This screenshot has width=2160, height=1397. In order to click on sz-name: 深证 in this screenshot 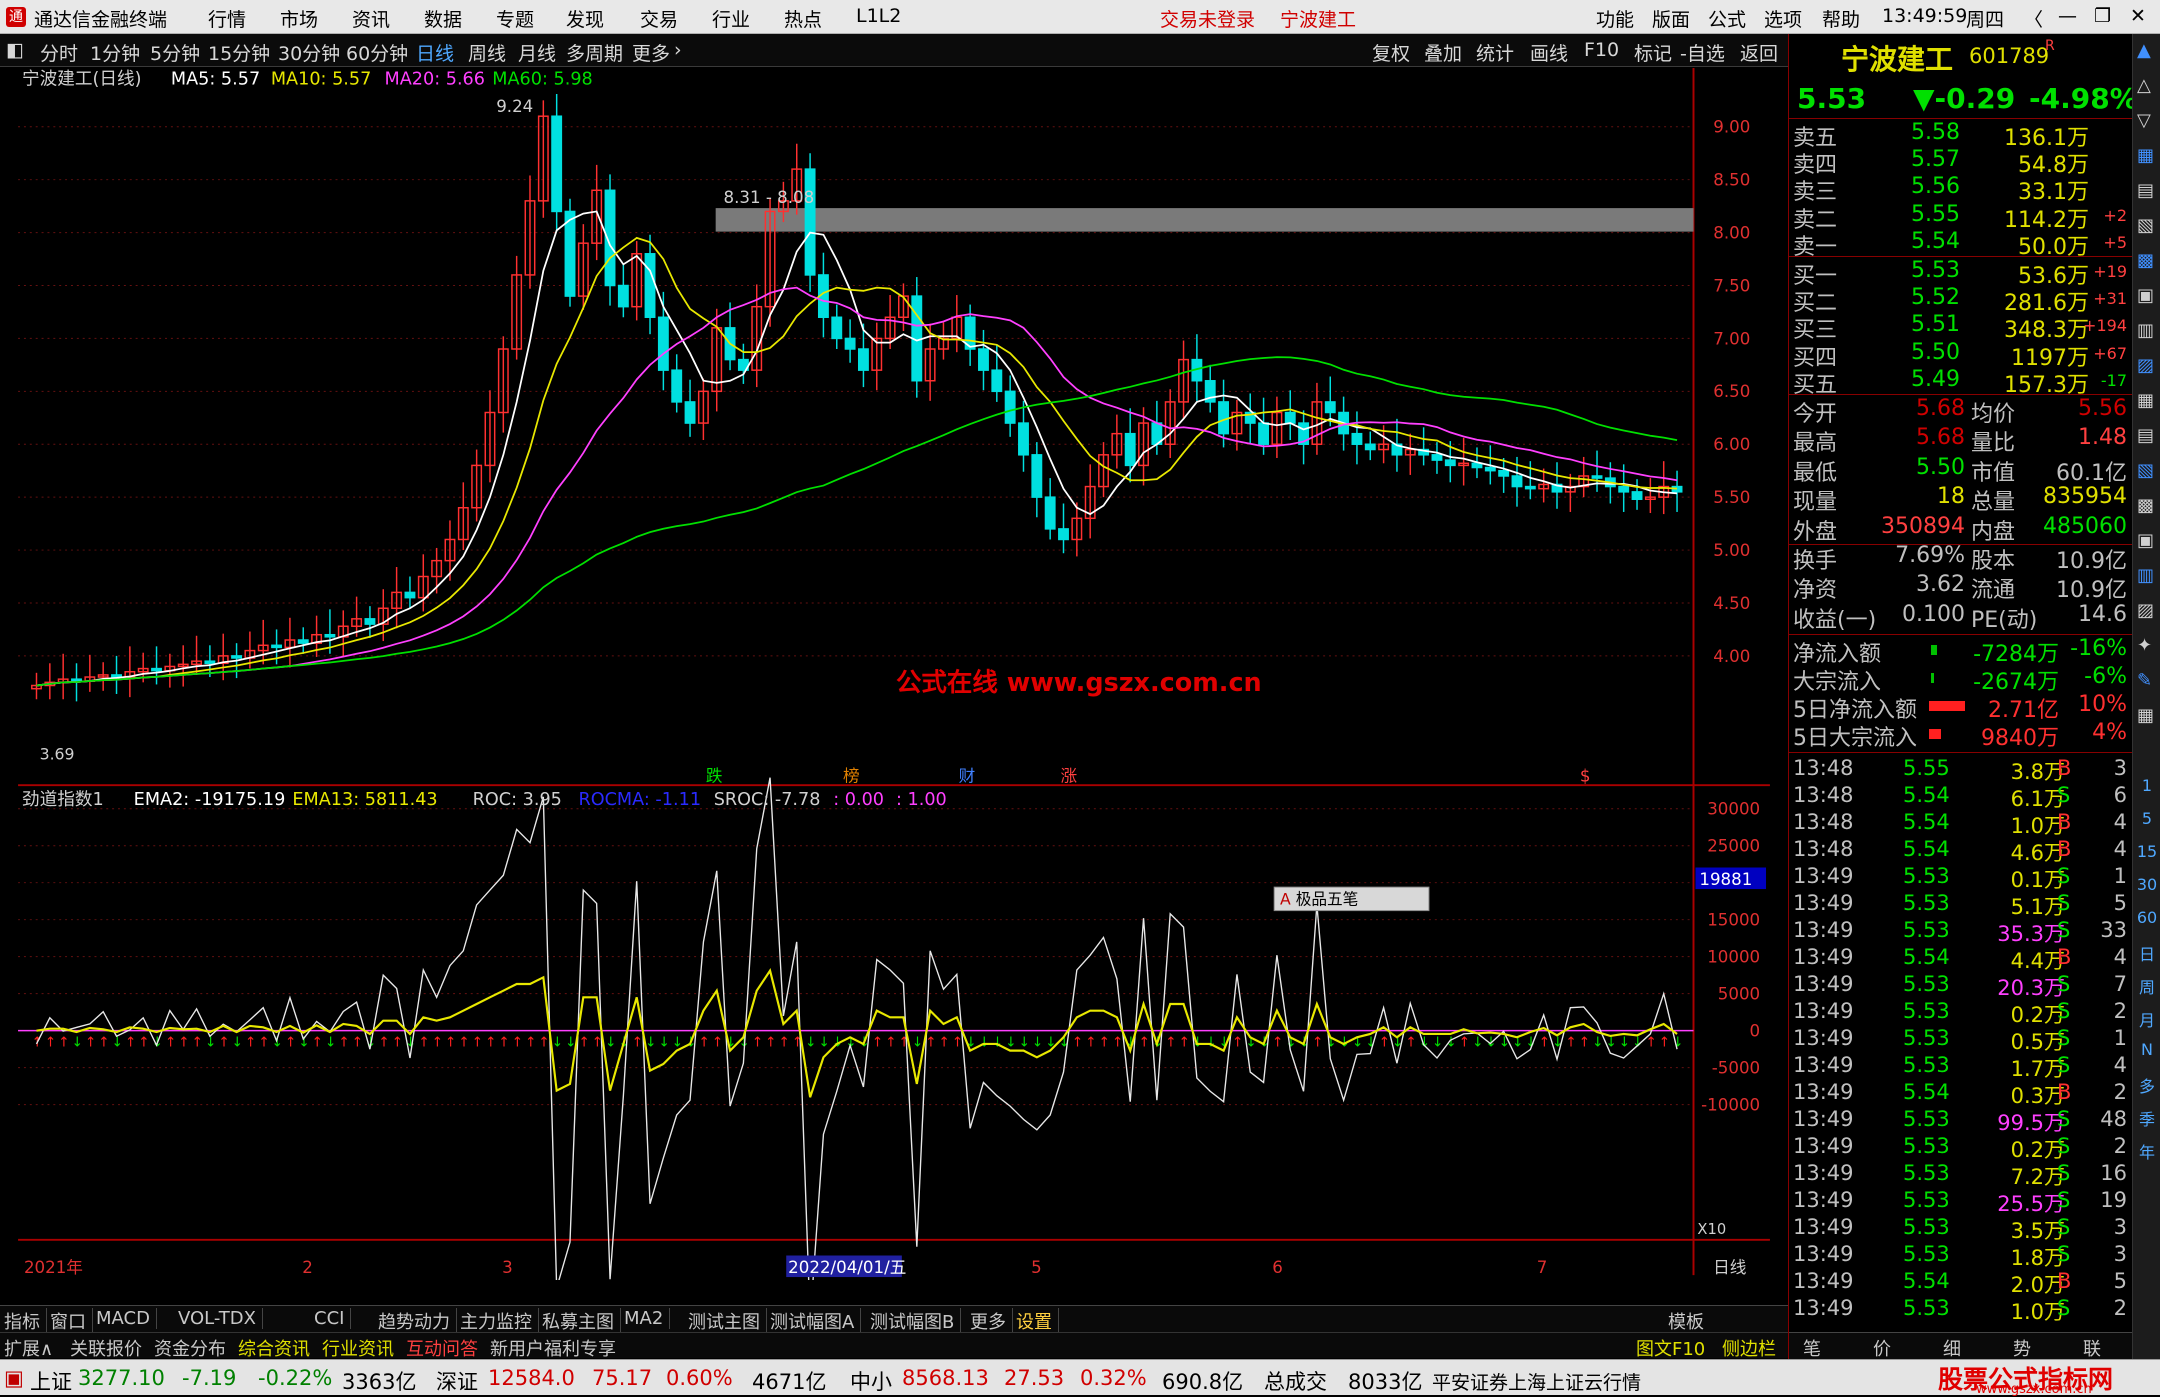, I will do `click(457, 1381)`.